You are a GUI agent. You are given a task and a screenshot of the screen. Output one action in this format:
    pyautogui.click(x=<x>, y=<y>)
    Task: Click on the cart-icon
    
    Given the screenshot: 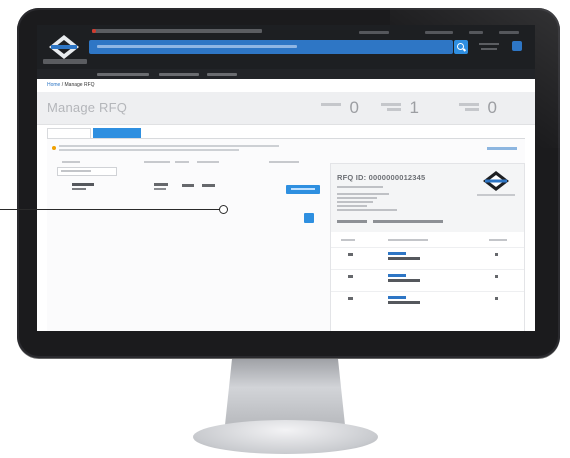 What is the action you would take?
    pyautogui.click(x=517, y=46)
    